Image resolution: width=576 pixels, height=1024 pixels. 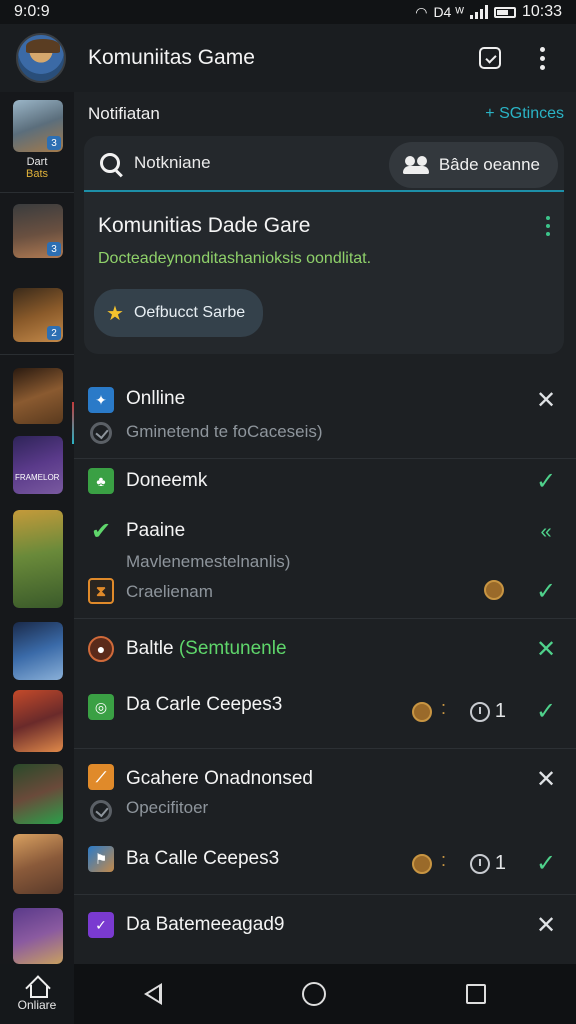 What do you see at coordinates (219, 778) in the screenshot?
I see `list-item-title: Gcahere Onadnonsed` at bounding box center [219, 778].